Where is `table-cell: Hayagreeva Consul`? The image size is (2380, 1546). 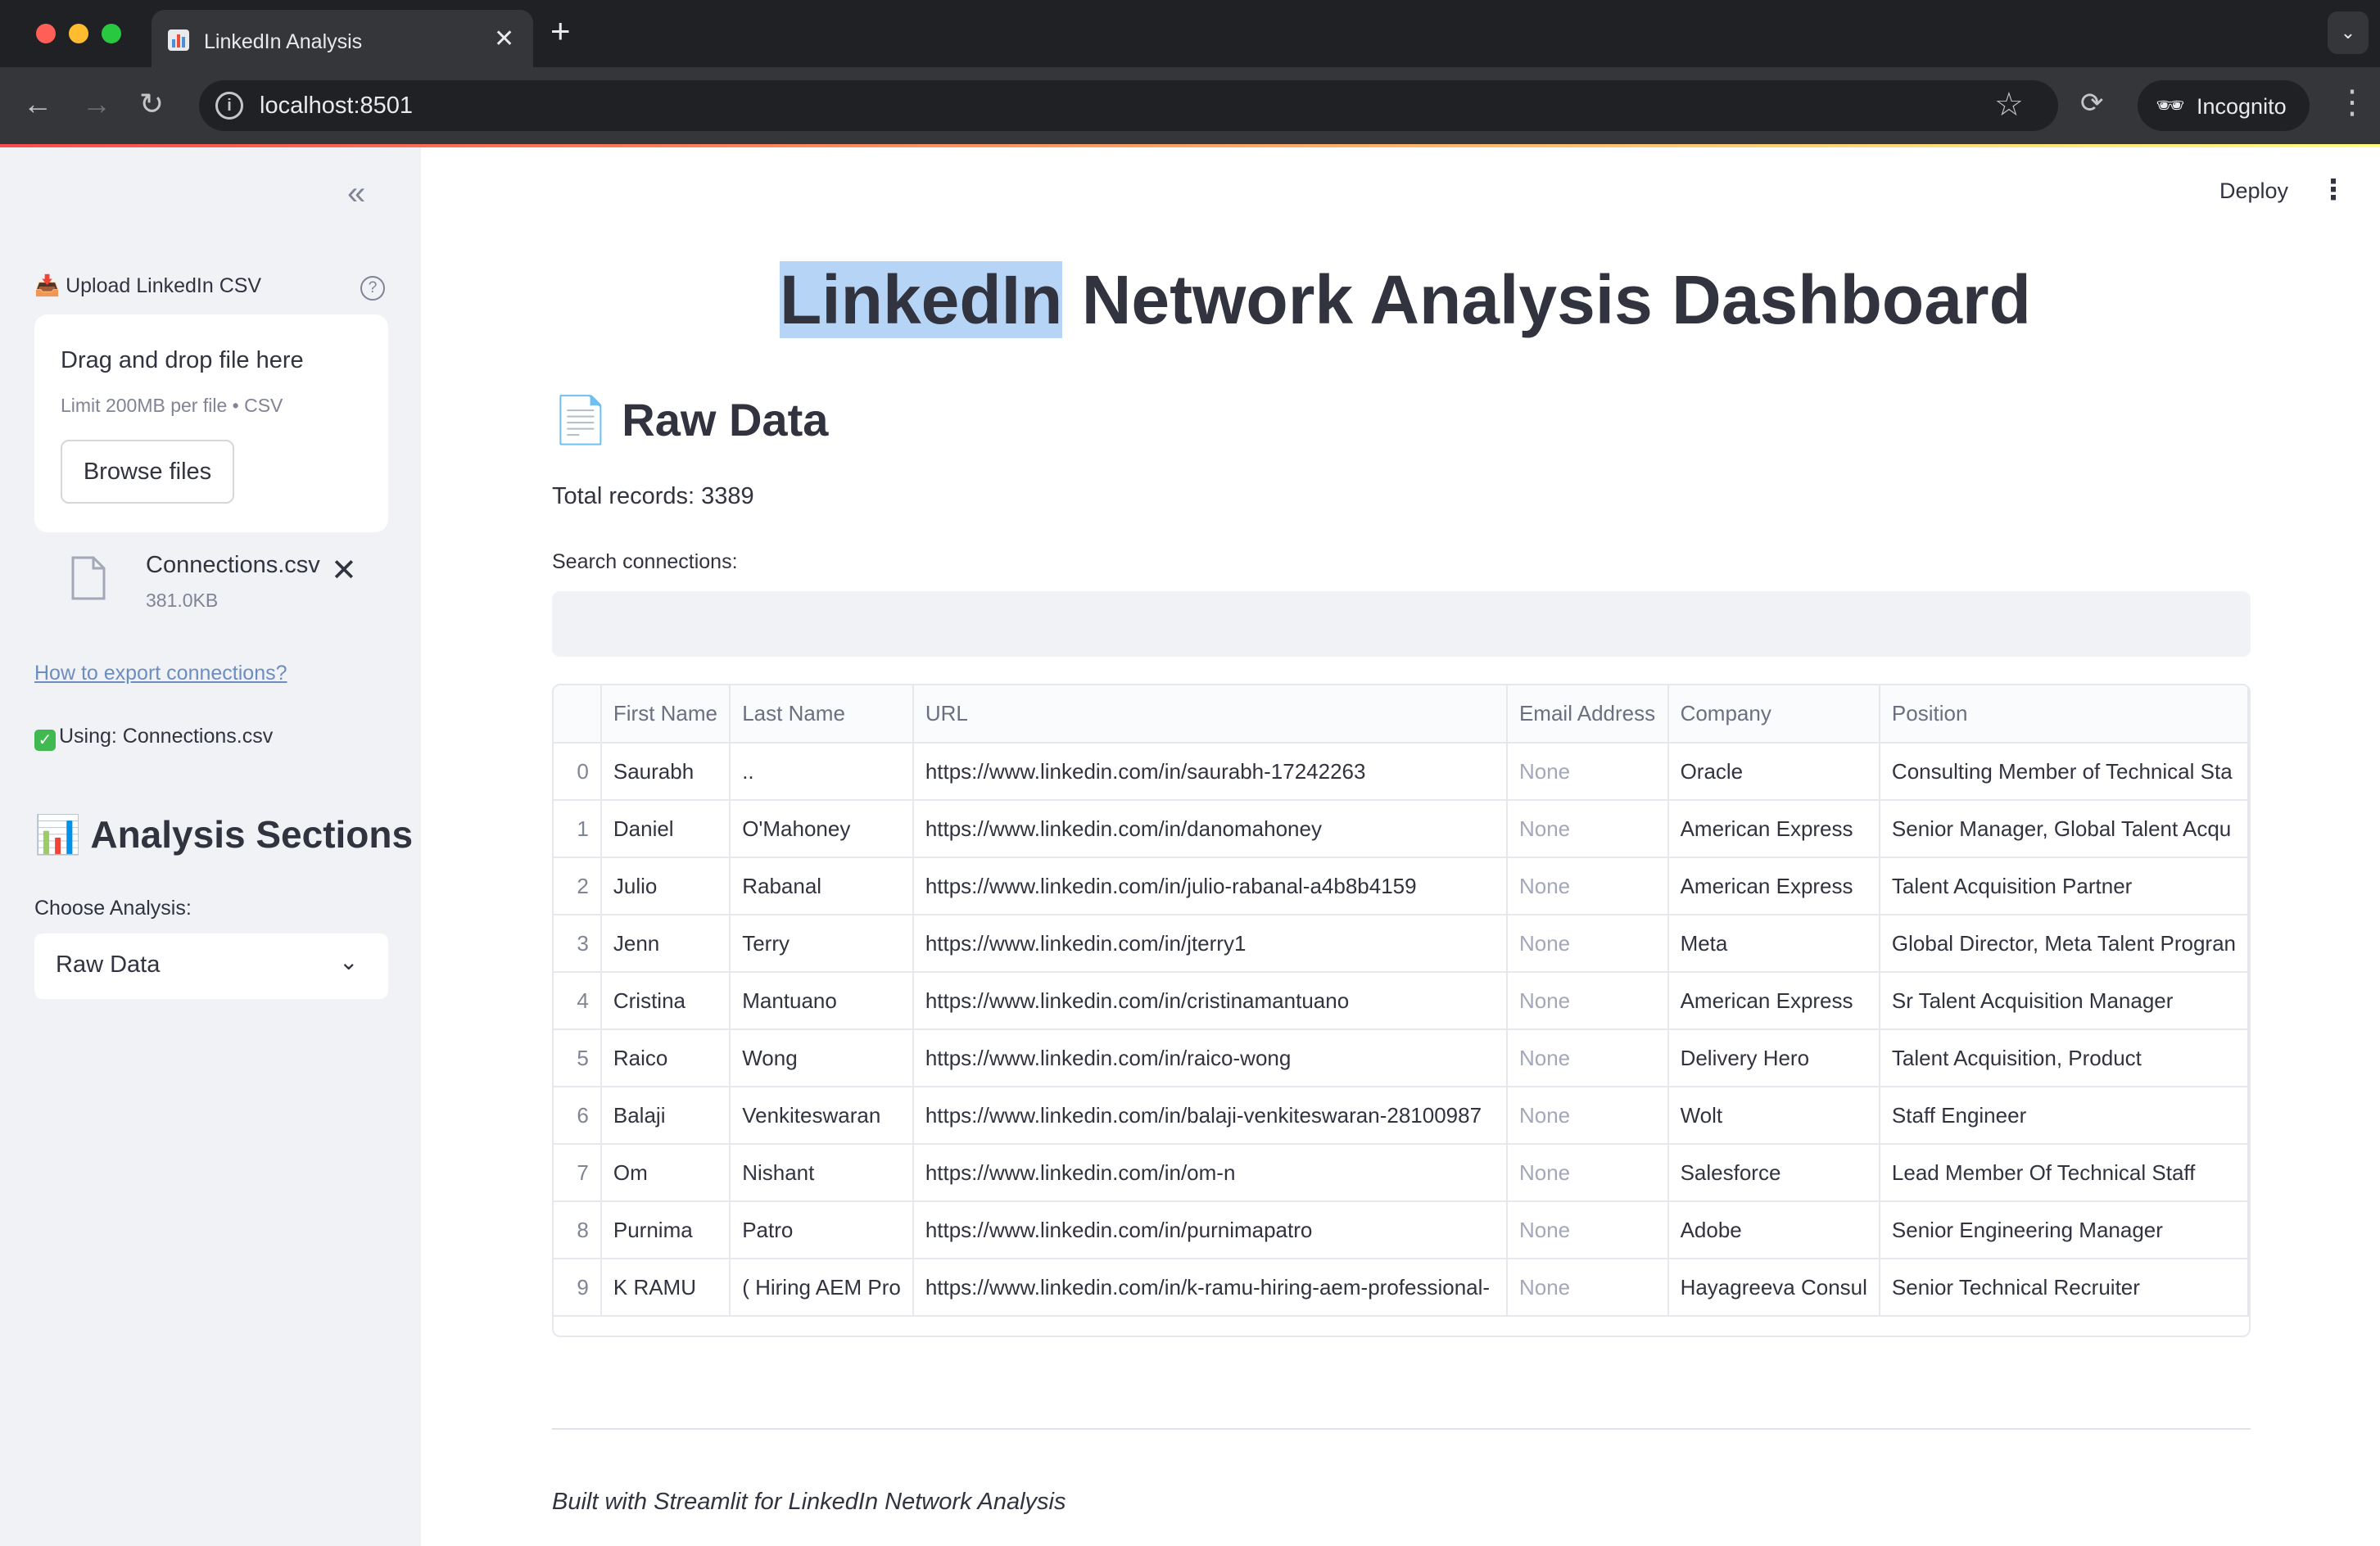
table-cell: Hayagreeva Consul is located at coordinates (1773, 1288).